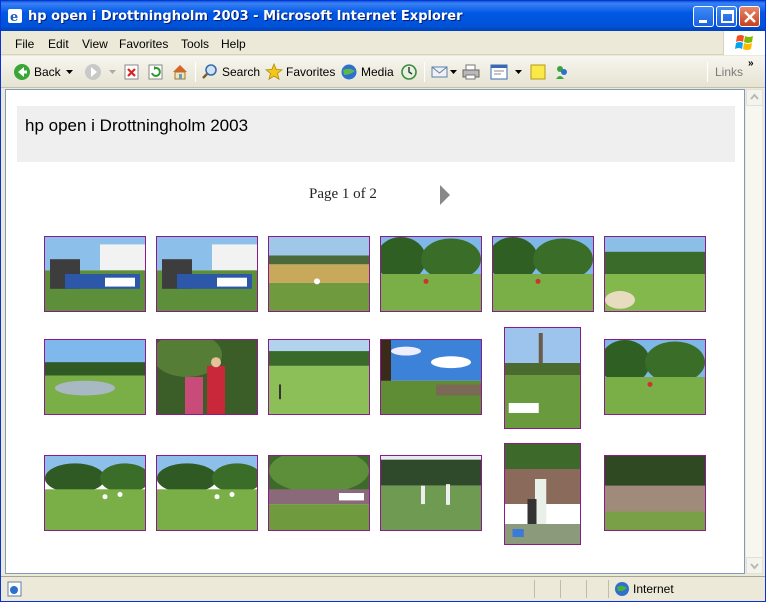 Image resolution: width=766 pixels, height=602 pixels. What do you see at coordinates (703, 21) in the screenshot?
I see `minimize-icon` at bounding box center [703, 21].